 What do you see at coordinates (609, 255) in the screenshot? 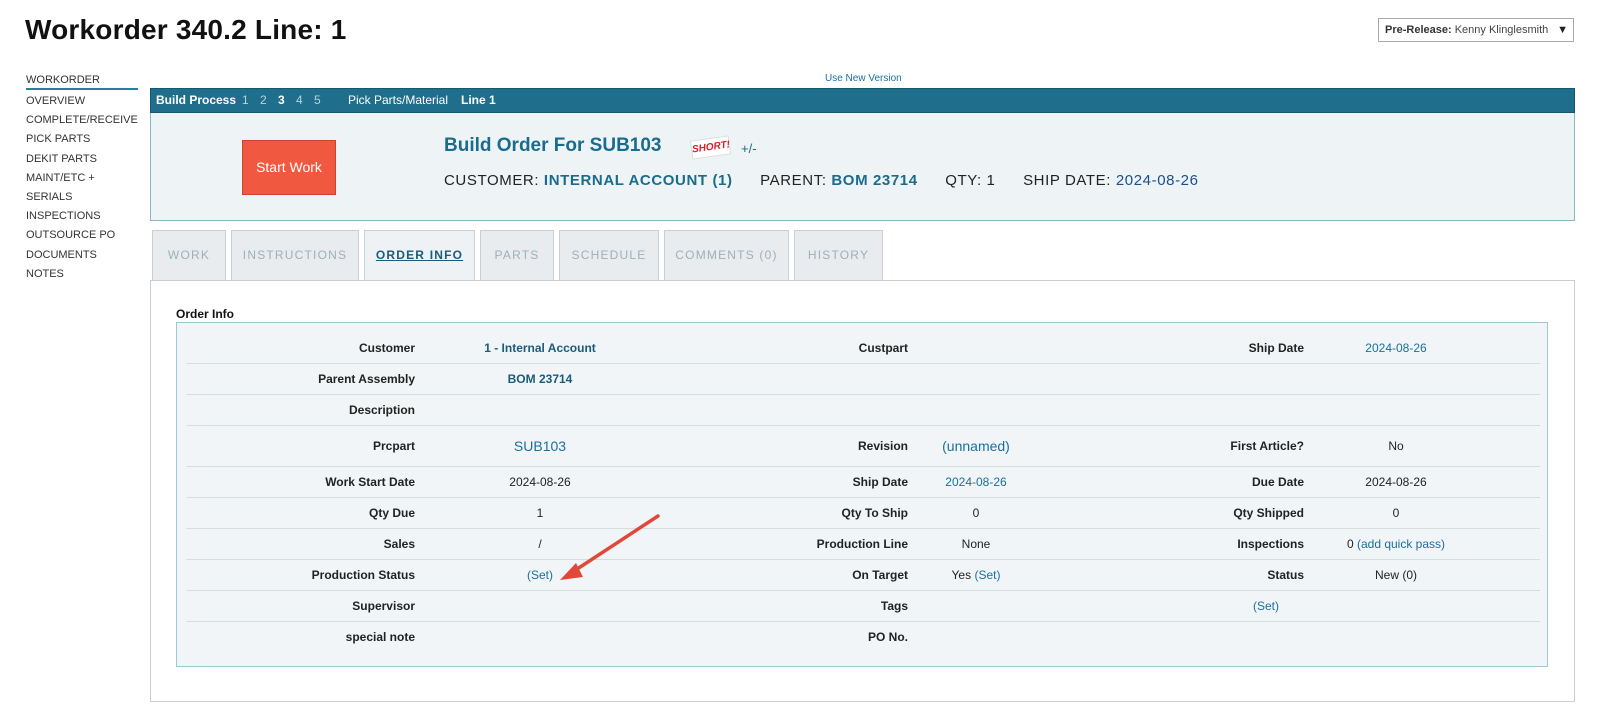
I see `tab-schedule: SCHEDULE` at bounding box center [609, 255].